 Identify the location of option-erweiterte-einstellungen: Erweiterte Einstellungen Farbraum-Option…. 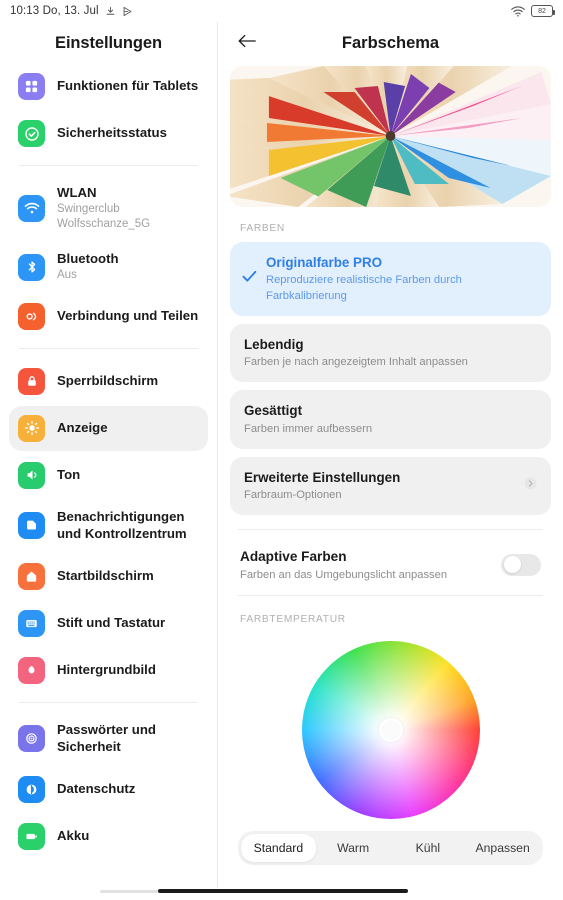
(390, 486).